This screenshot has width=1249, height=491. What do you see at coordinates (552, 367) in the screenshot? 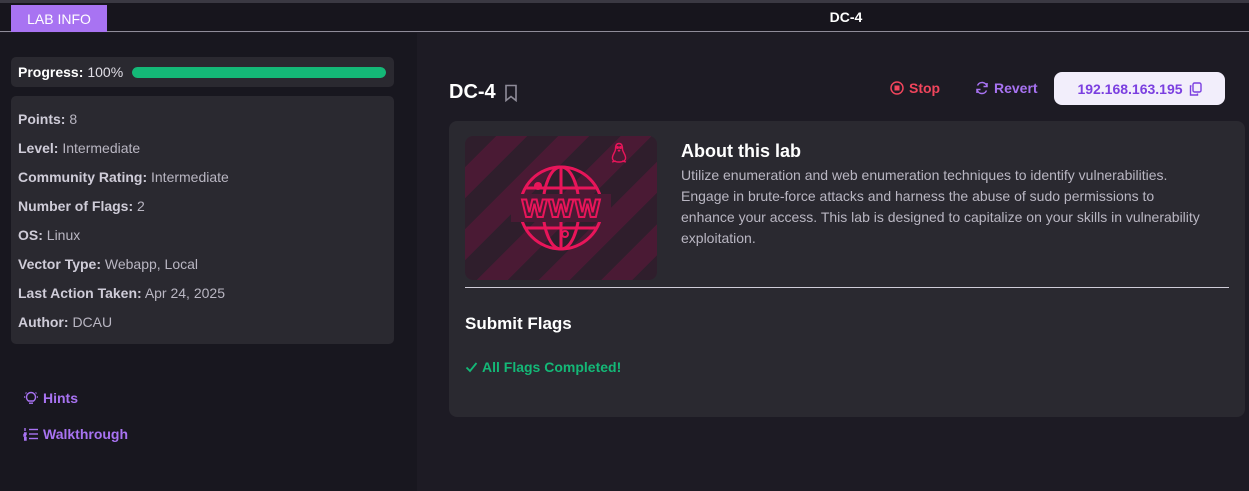
I see `flags-completed-text: All Flags Completed!` at bounding box center [552, 367].